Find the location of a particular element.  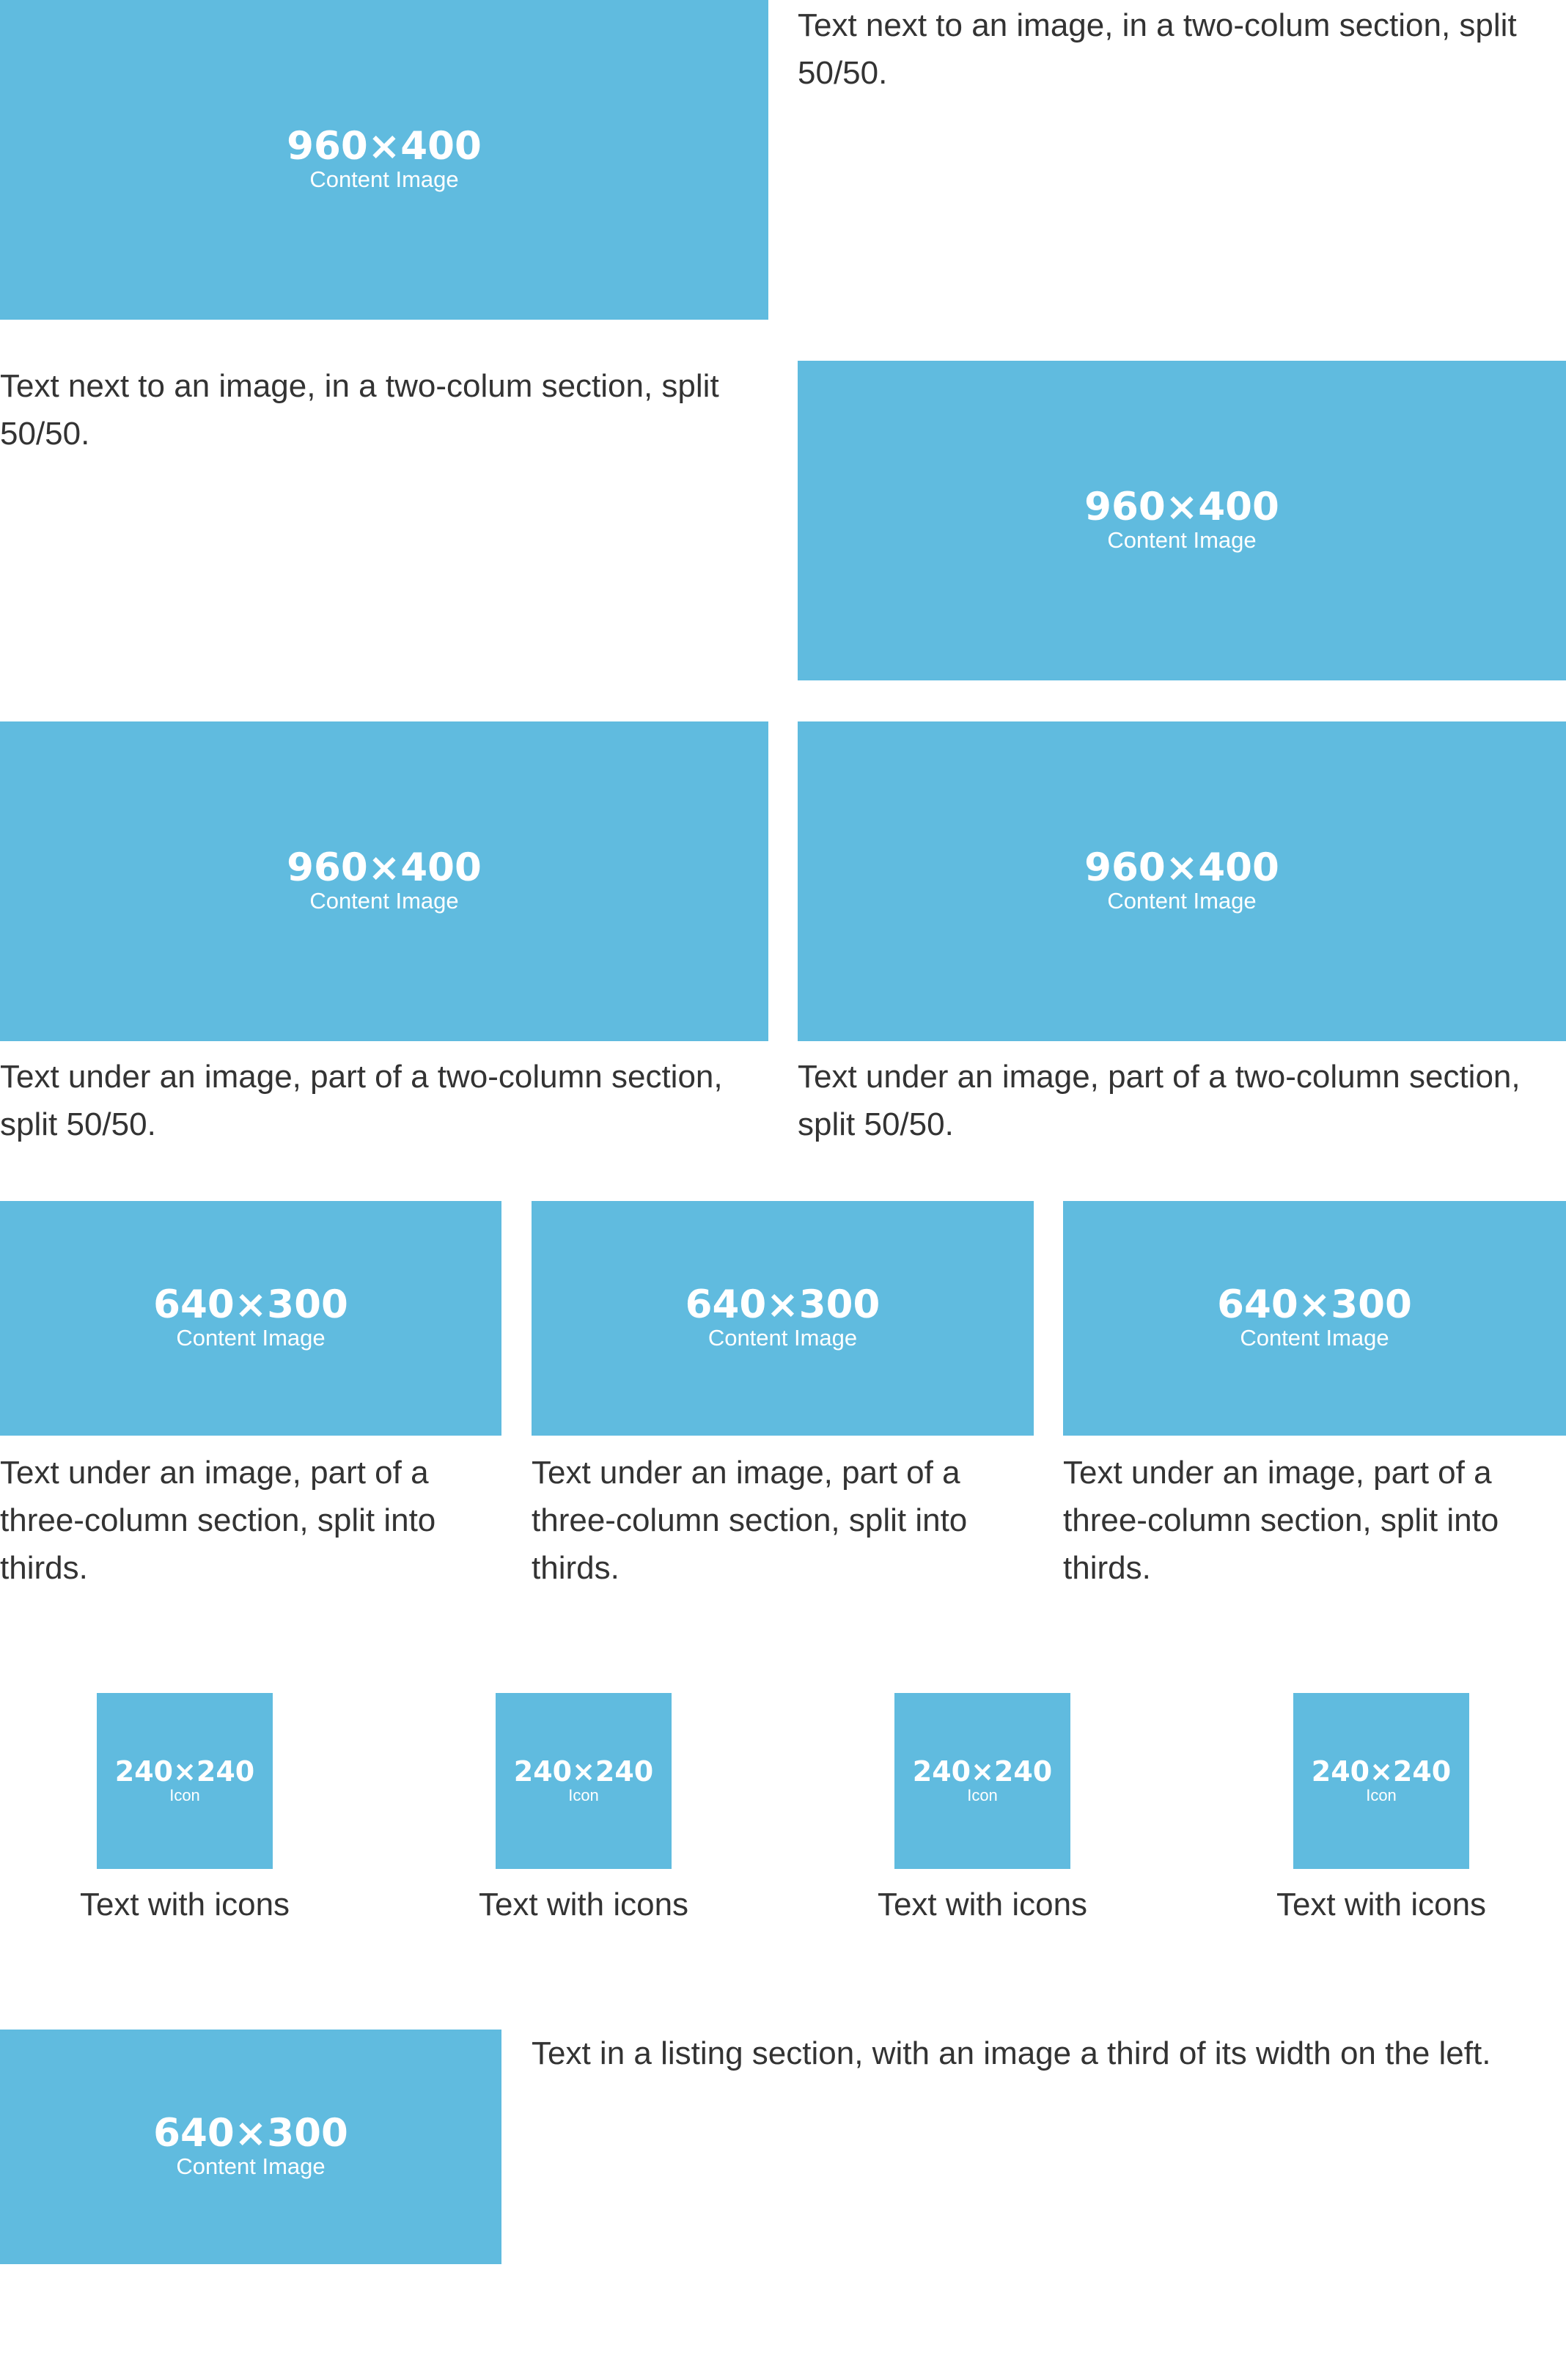

row5-icon-4: 240×240 Icon is located at coordinates (1381, 1781).